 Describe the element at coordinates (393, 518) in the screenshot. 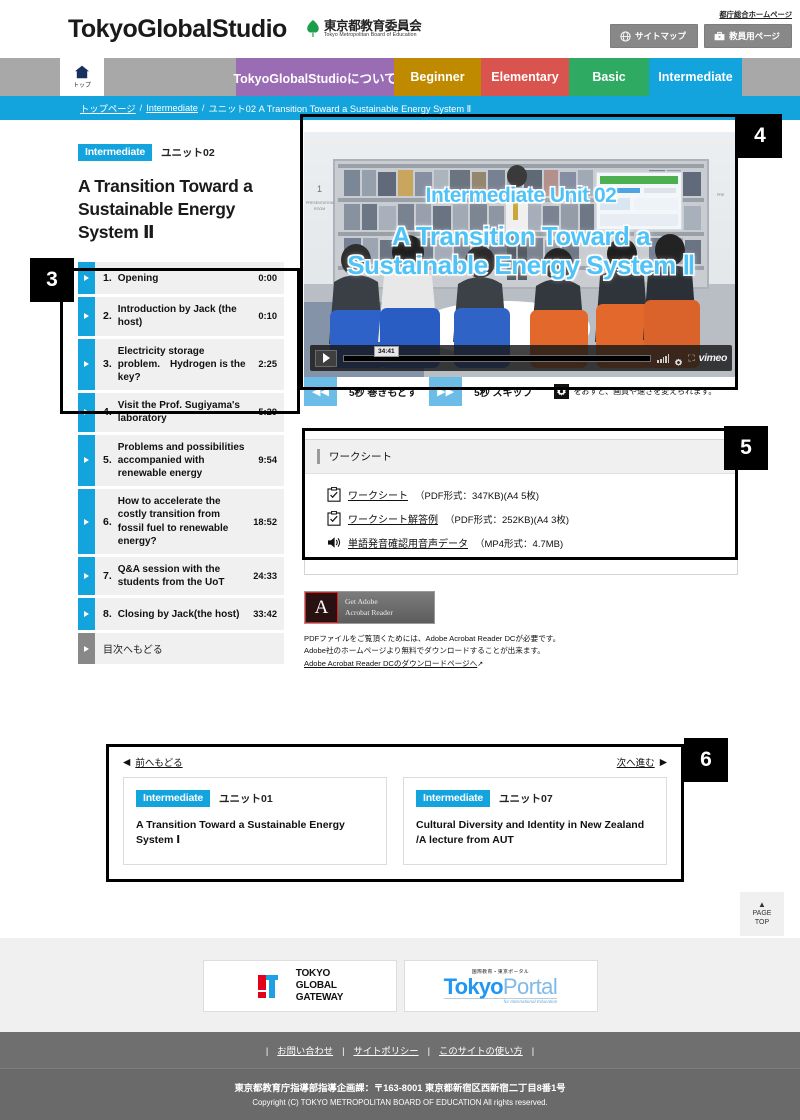

I see `worksheet-answer-link: ワークシート解答例` at that location.